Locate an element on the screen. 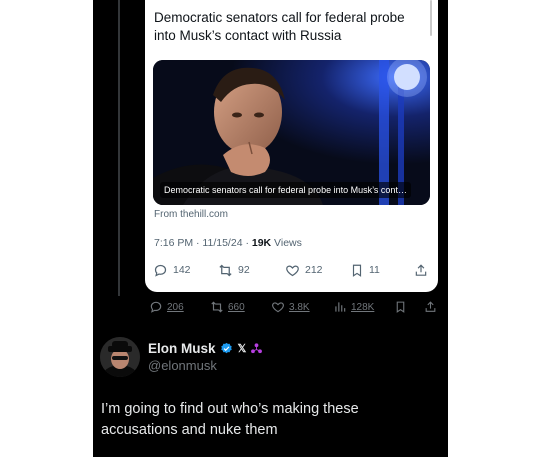 Image resolution: width=548 pixels, height=457 pixels. repost-count: 92 is located at coordinates (244, 270).